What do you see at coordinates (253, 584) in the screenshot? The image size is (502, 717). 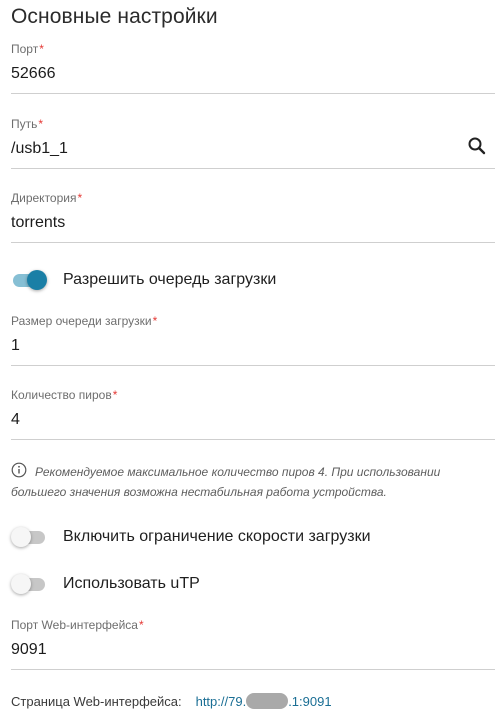 I see `utp-row: Использовать uTP` at bounding box center [253, 584].